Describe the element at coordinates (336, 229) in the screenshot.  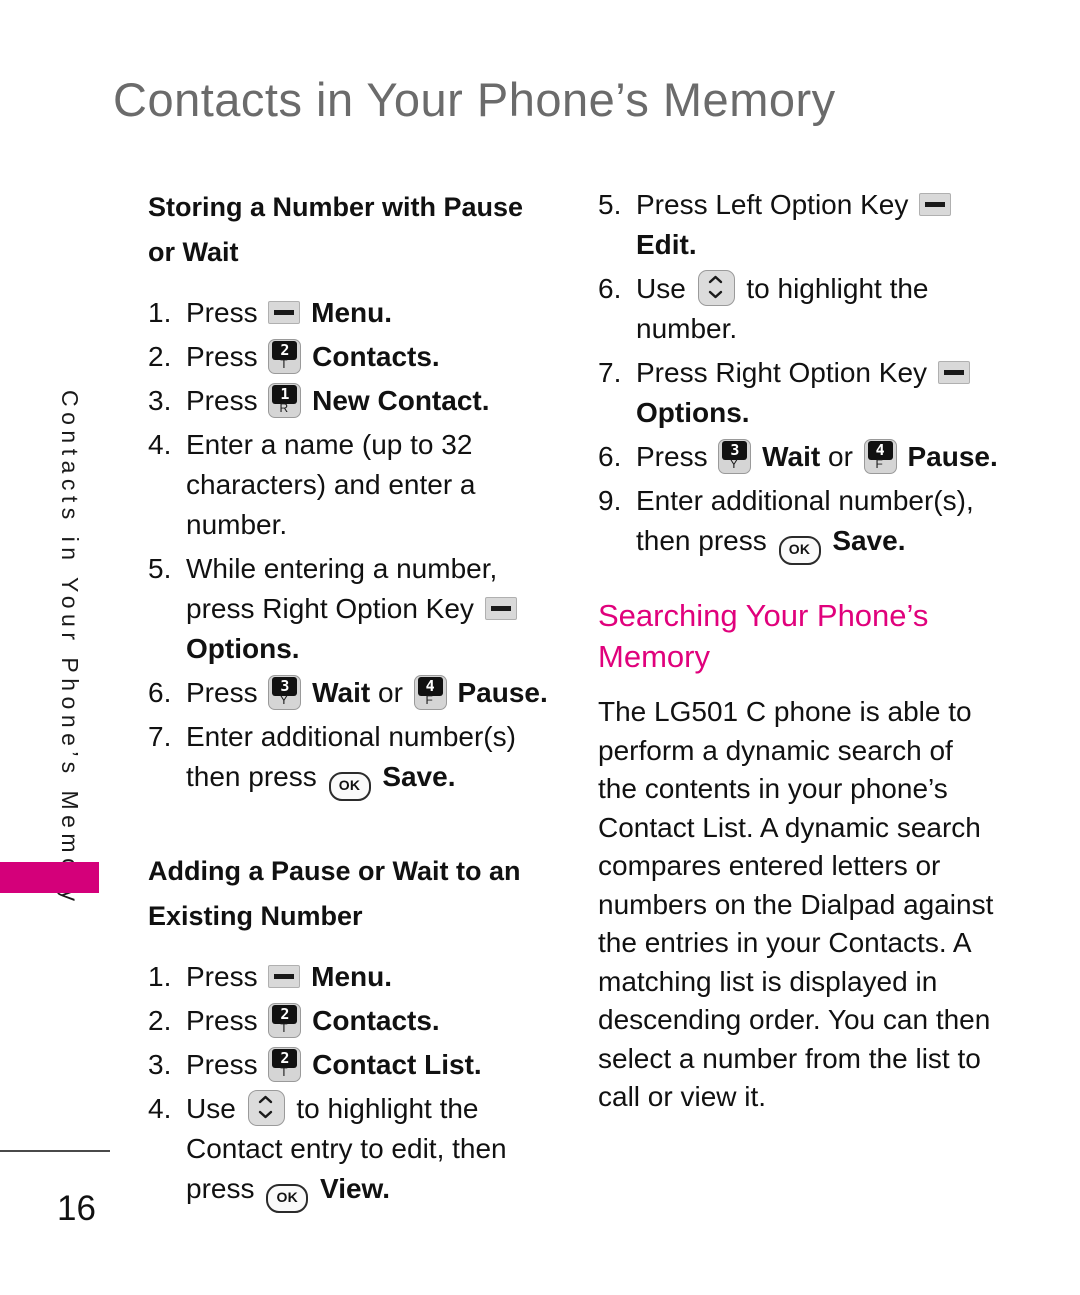
I see `section-heading-storing-number: Storing a Number with Pause or Wait` at that location.